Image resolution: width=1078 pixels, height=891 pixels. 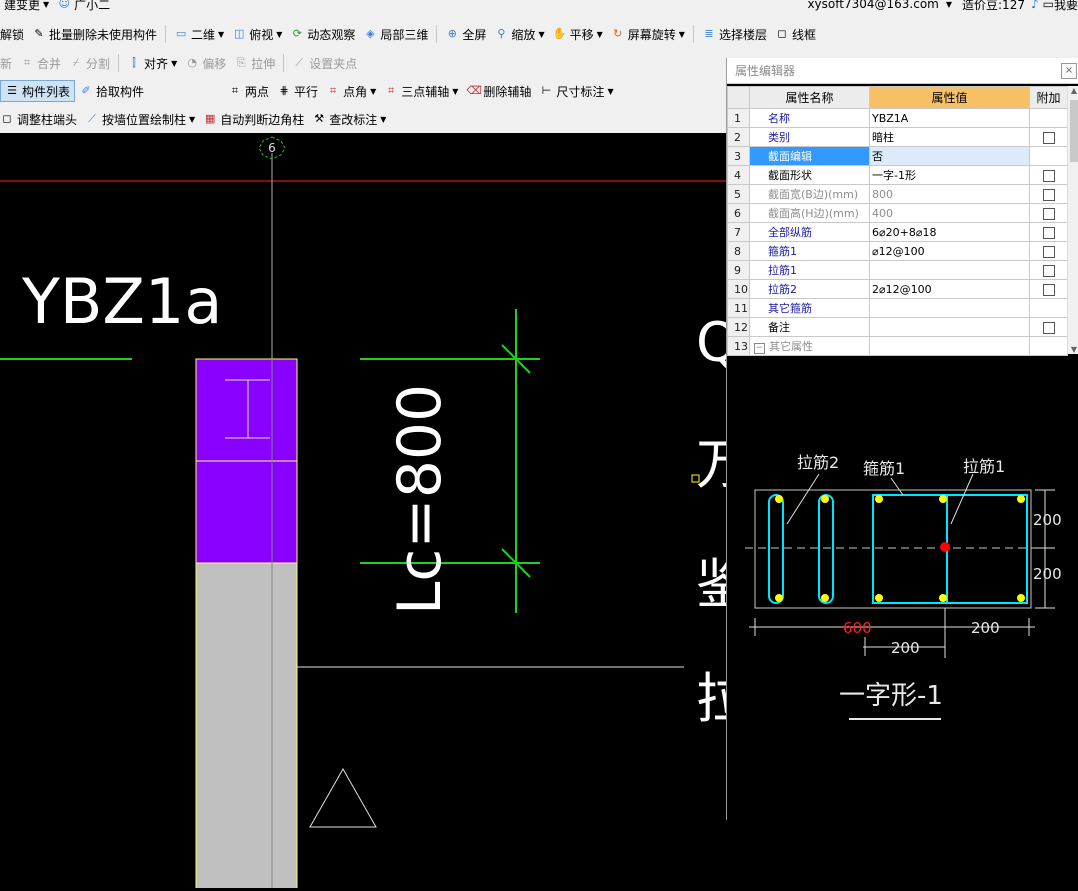 What do you see at coordinates (14, 34) in the screenshot?
I see `unlock-button: 解锁` at bounding box center [14, 34].